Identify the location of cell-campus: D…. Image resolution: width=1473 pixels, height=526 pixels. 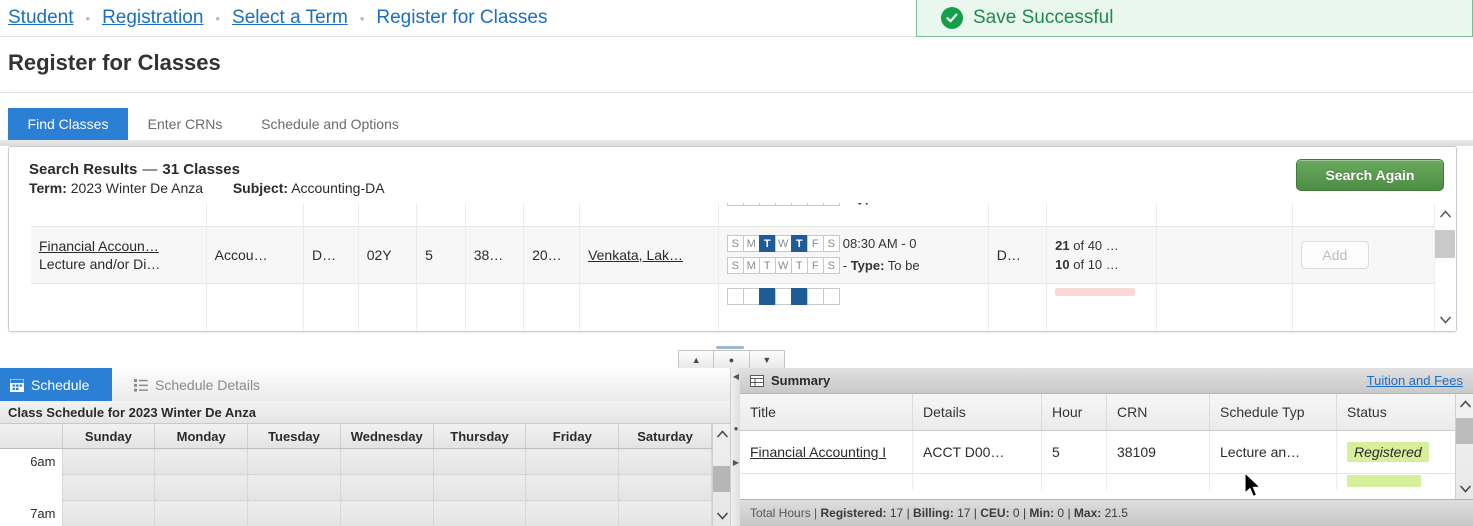
(331, 255).